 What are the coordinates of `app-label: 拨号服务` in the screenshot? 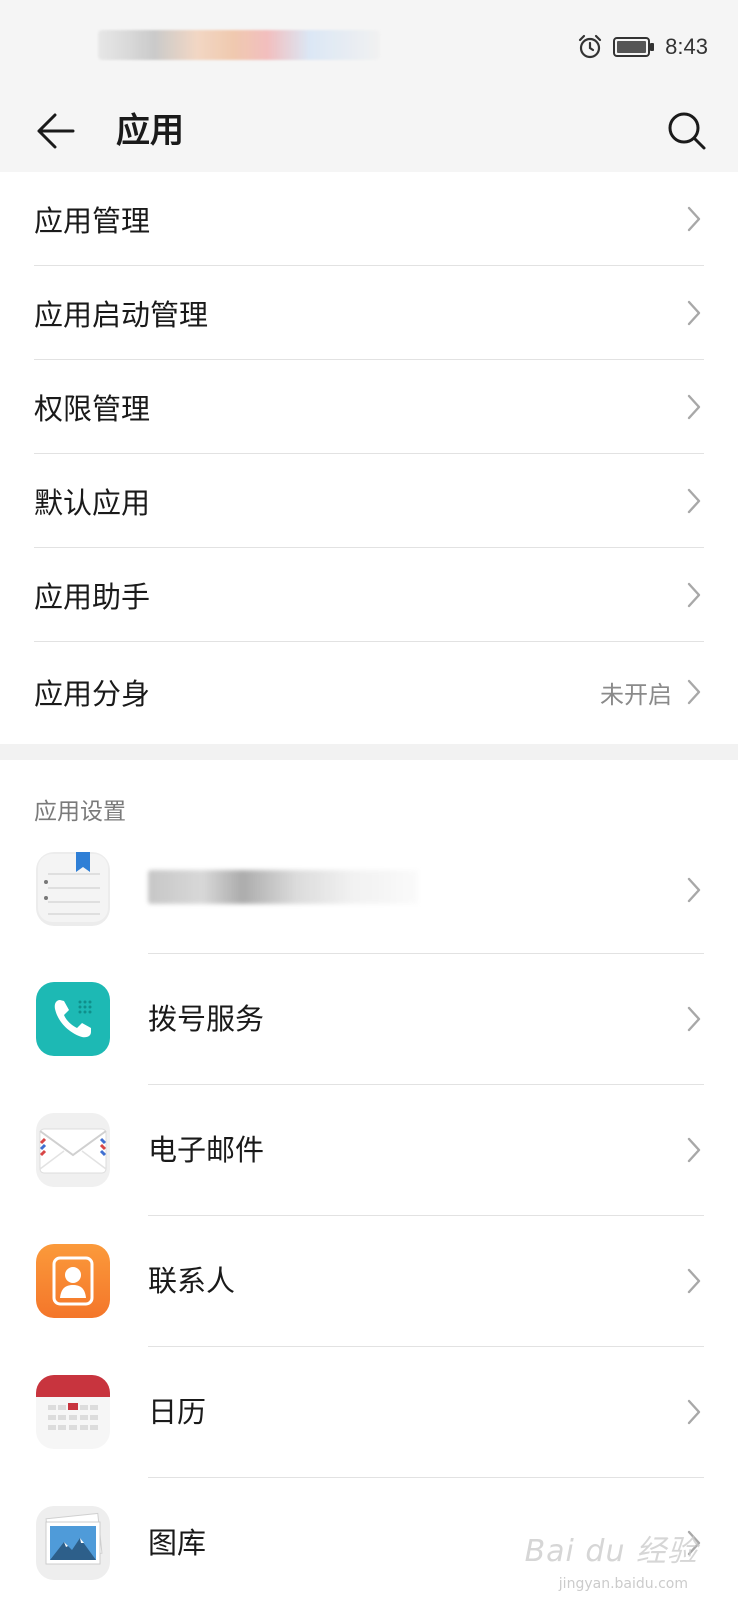 It's located at (206, 1019).